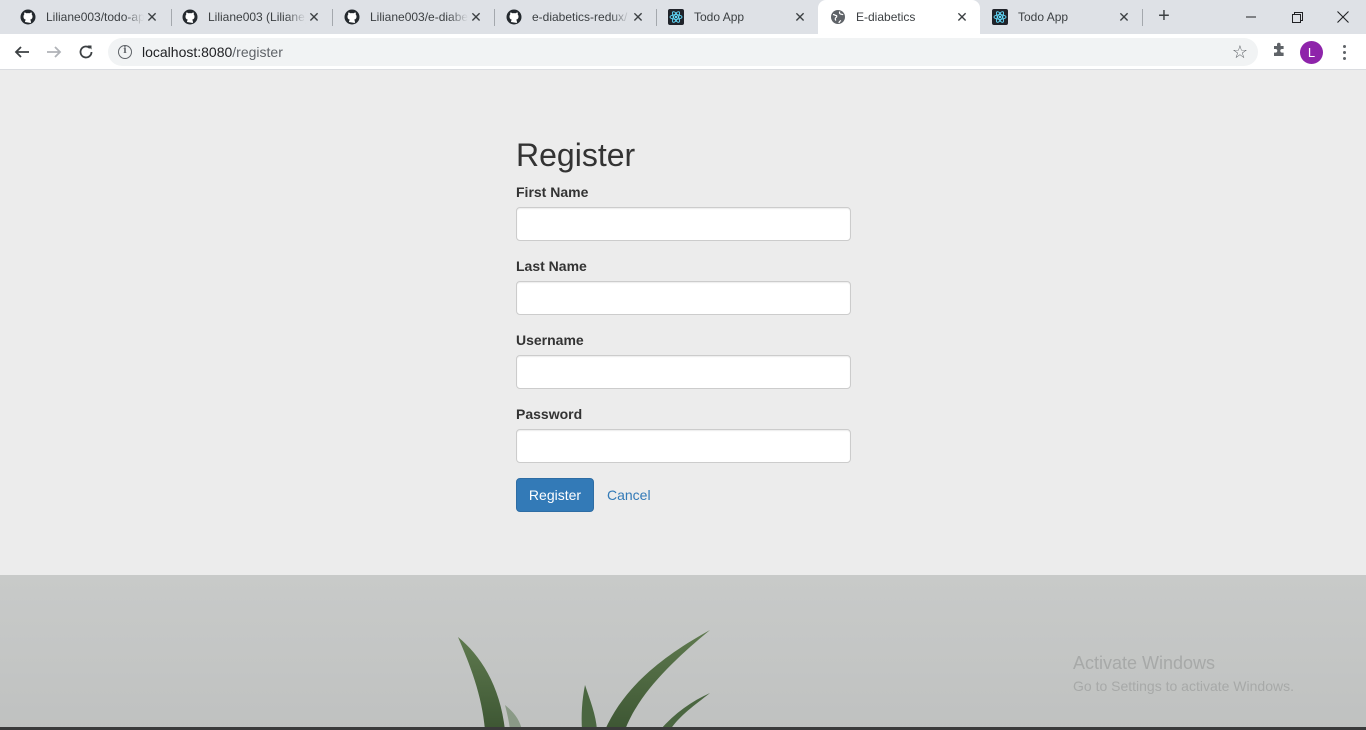 This screenshot has height=730, width=1366. I want to click on url-path: /register, so click(257, 52).